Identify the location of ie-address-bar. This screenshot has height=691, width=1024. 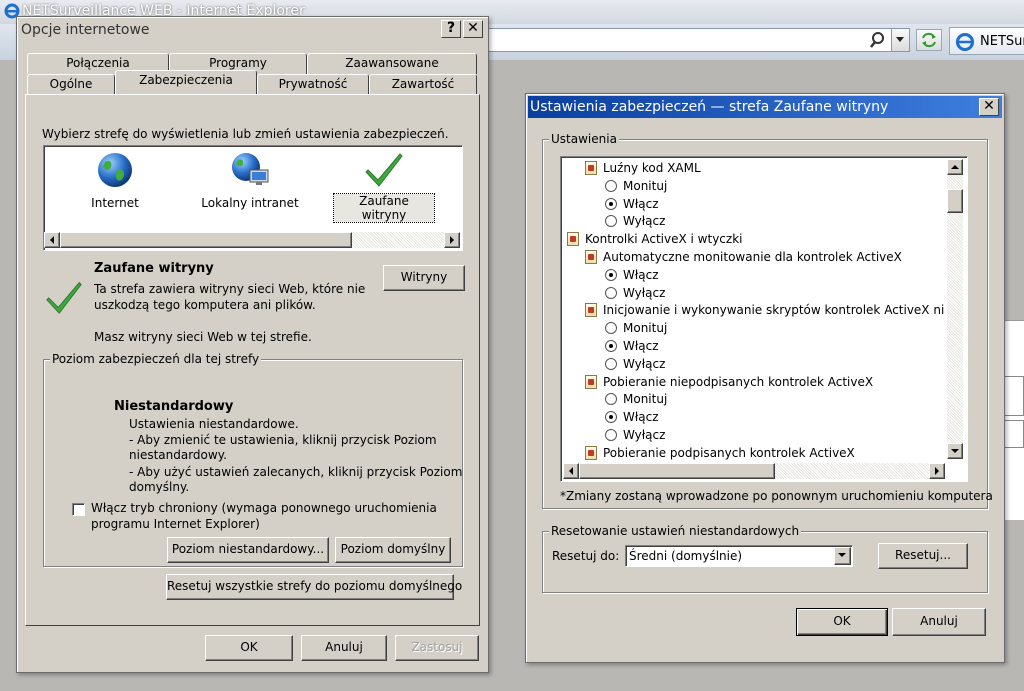
(698, 40).